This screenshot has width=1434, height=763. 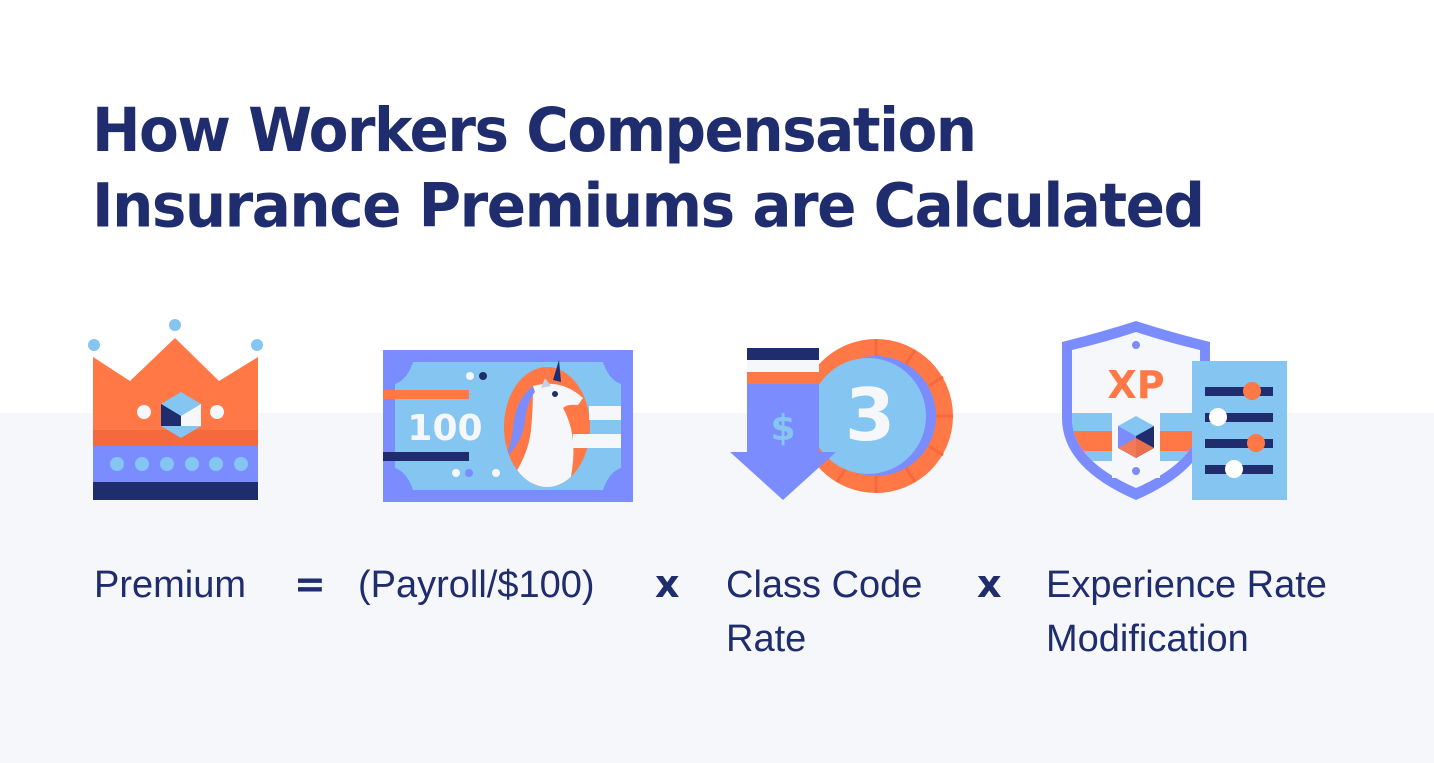 I want to click on title-line-1: How Workers Compensation, so click(x=534, y=130).